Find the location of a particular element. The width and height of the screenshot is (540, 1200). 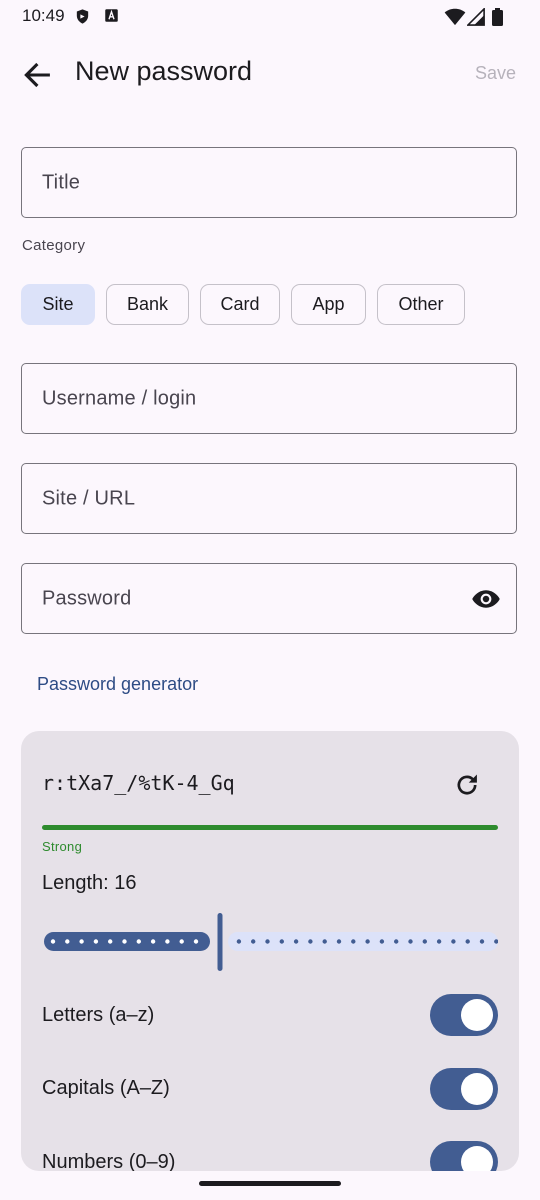

url-placeholder: Site / URL is located at coordinates (89, 498).